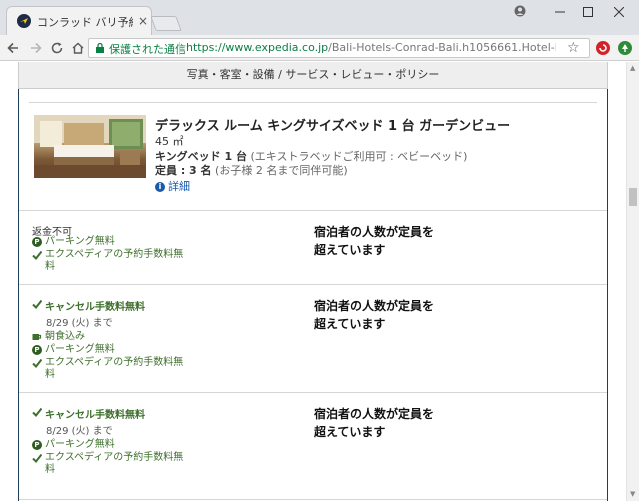 This screenshot has width=639, height=501. What do you see at coordinates (147, 49) in the screenshot?
I see `secure-label: 保護された通信` at bounding box center [147, 49].